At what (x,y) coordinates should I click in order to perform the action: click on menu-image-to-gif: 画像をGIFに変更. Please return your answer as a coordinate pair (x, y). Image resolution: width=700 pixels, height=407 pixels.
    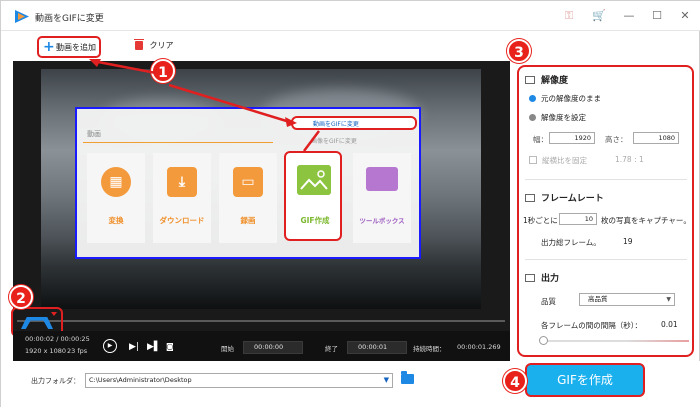
    Looking at the image, I should click on (354, 142).